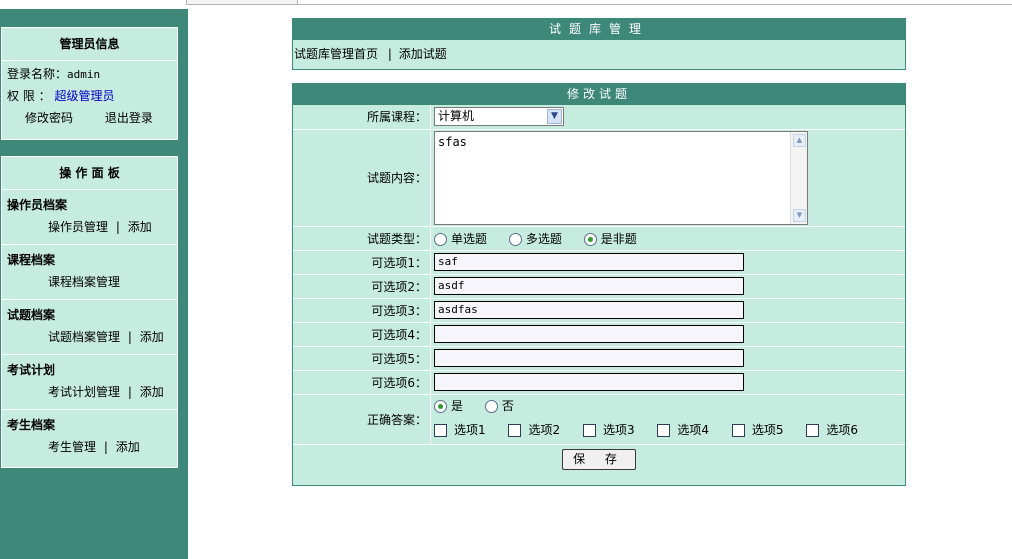 Image resolution: width=1012 pixels, height=559 pixels. Describe the element at coordinates (589, 382) in the screenshot. I see `option6-input` at that location.